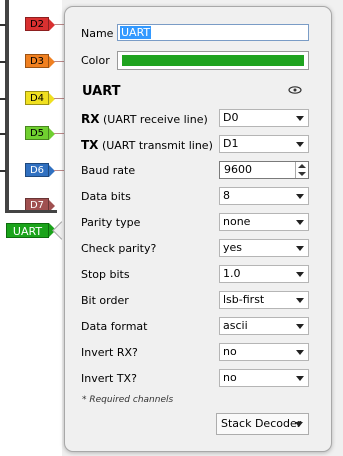 The width and height of the screenshot is (343, 456). I want to click on invert-rx-label: Invert RX?, so click(109, 352).